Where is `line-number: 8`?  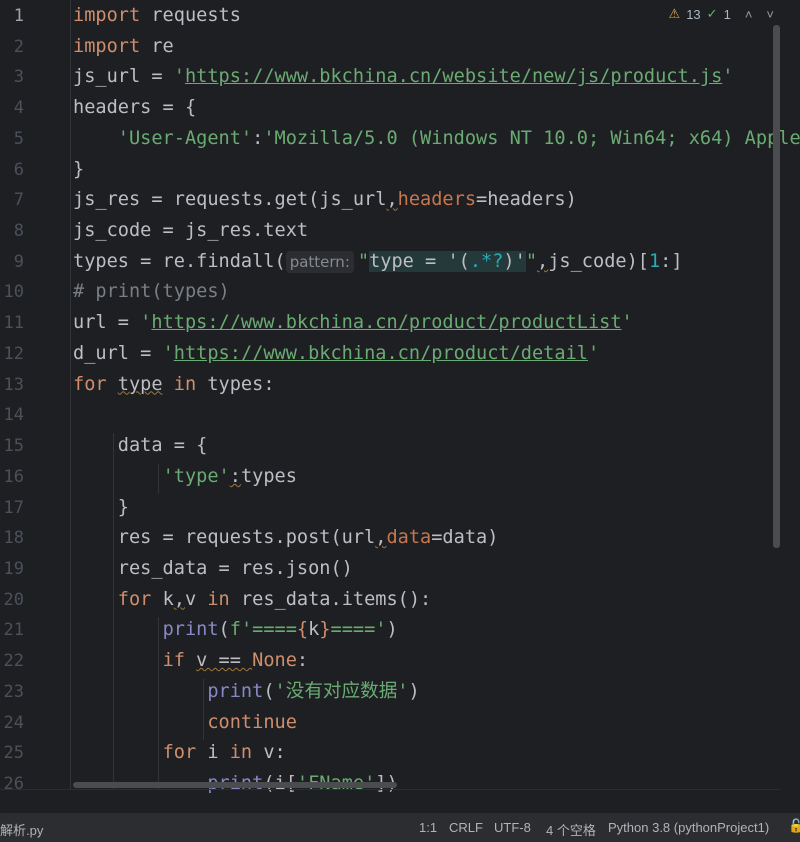
line-number: 8 is located at coordinates (12, 231).